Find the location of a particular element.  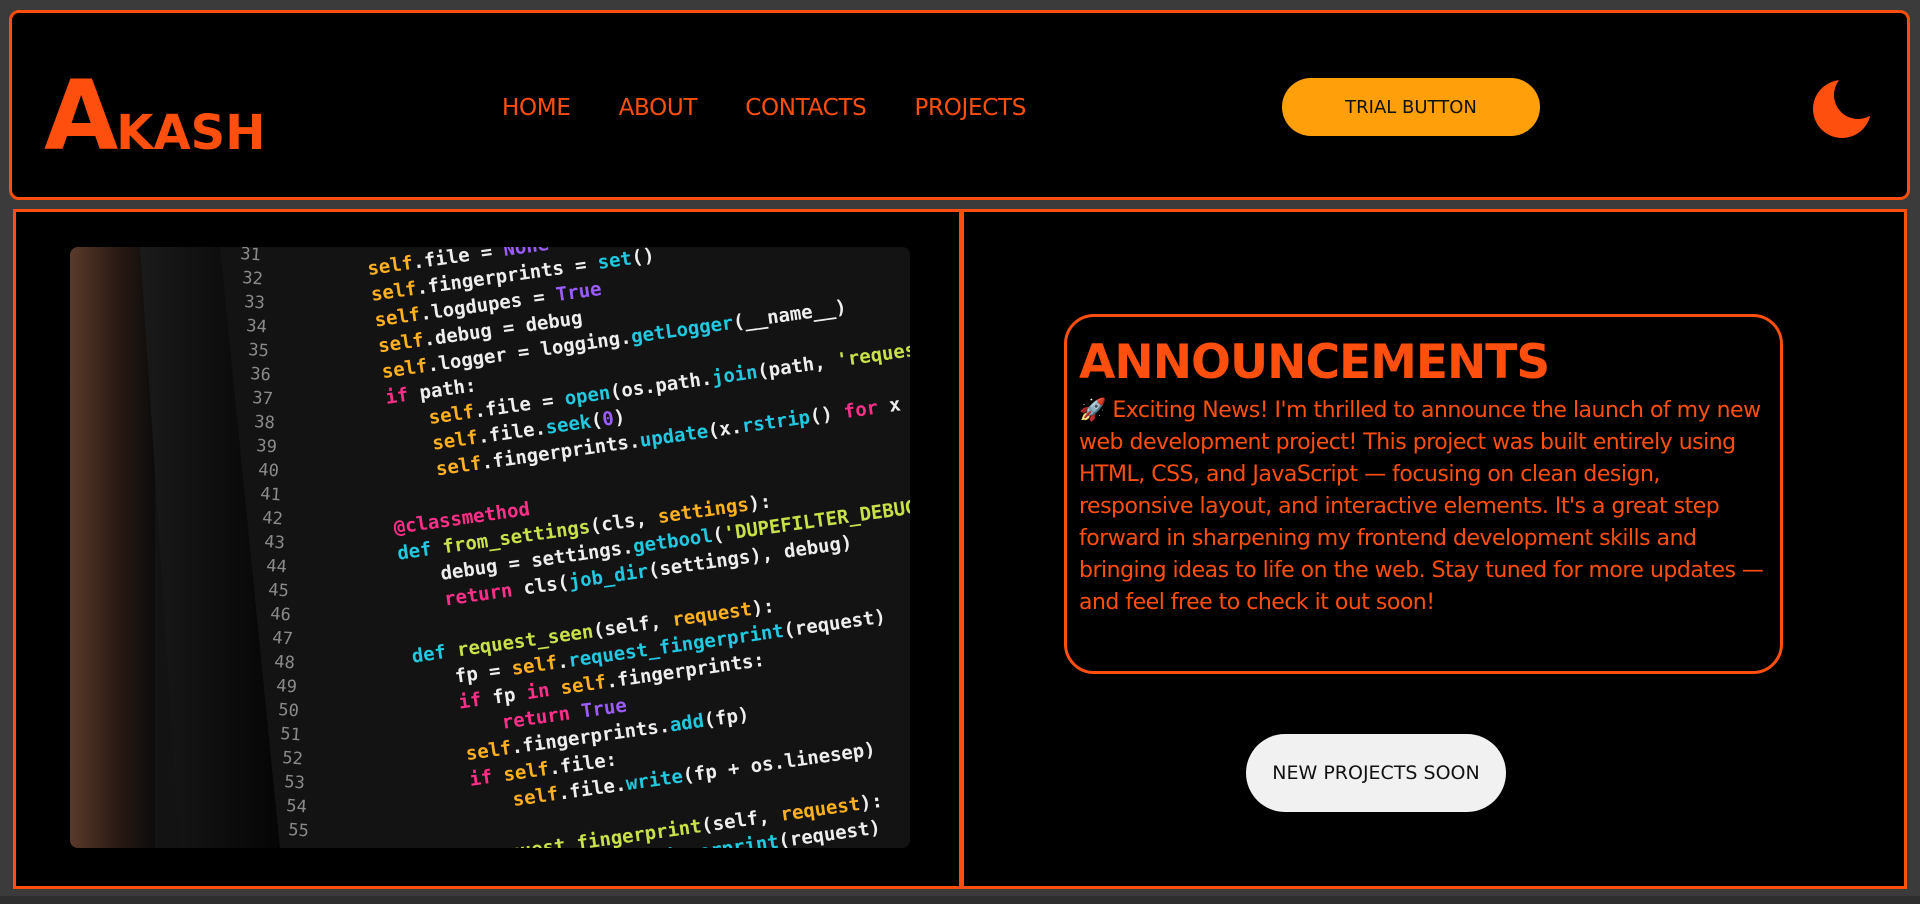

new-projects-button: NEW PROJECTS SOON is located at coordinates (1376, 773).